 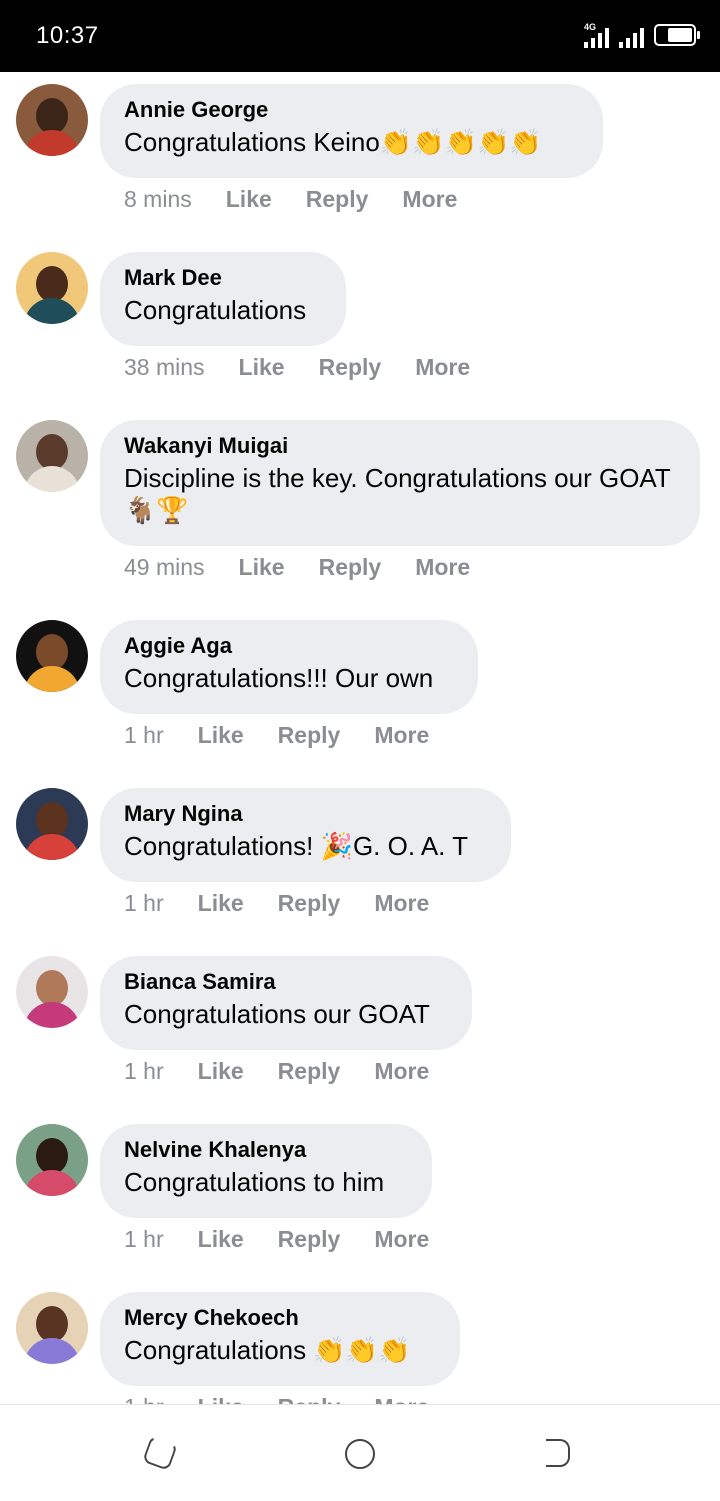 I want to click on comment-bubble: Aggie Aga Congratulations!!! Our own, so click(x=289, y=667).